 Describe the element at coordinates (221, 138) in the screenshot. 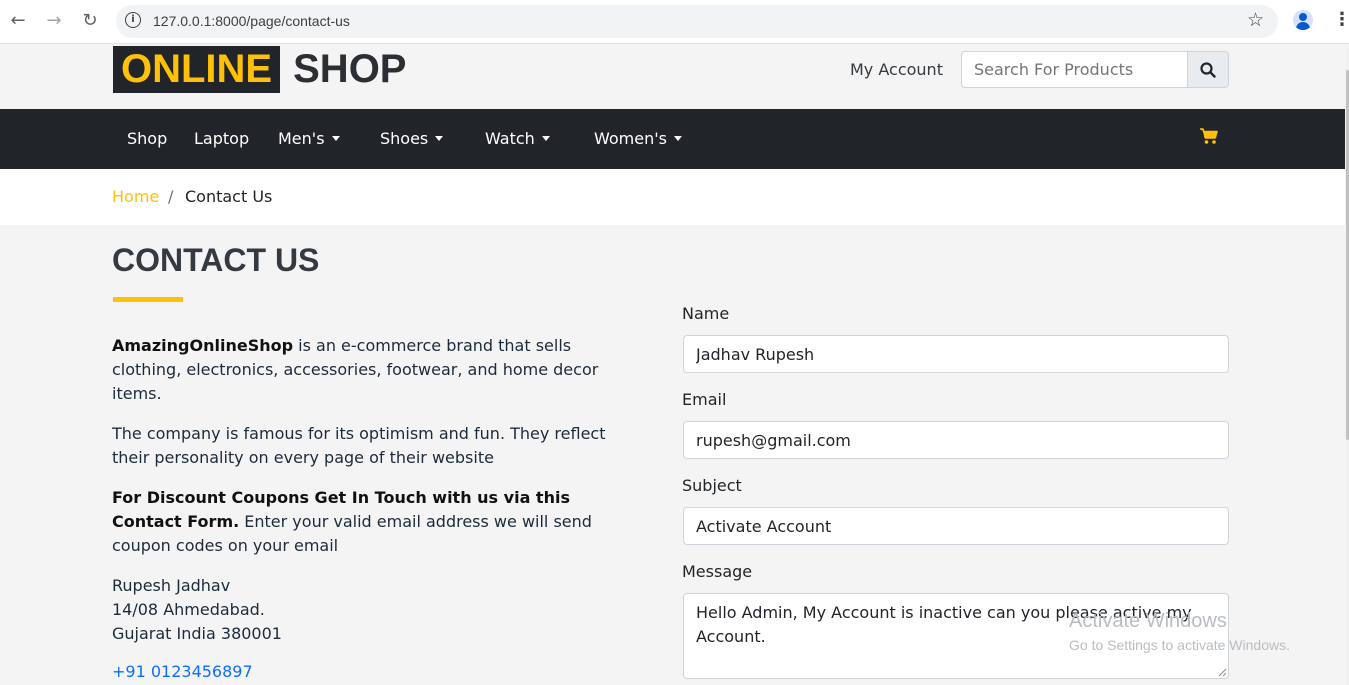

I see `nav-laptop: Laptop` at that location.